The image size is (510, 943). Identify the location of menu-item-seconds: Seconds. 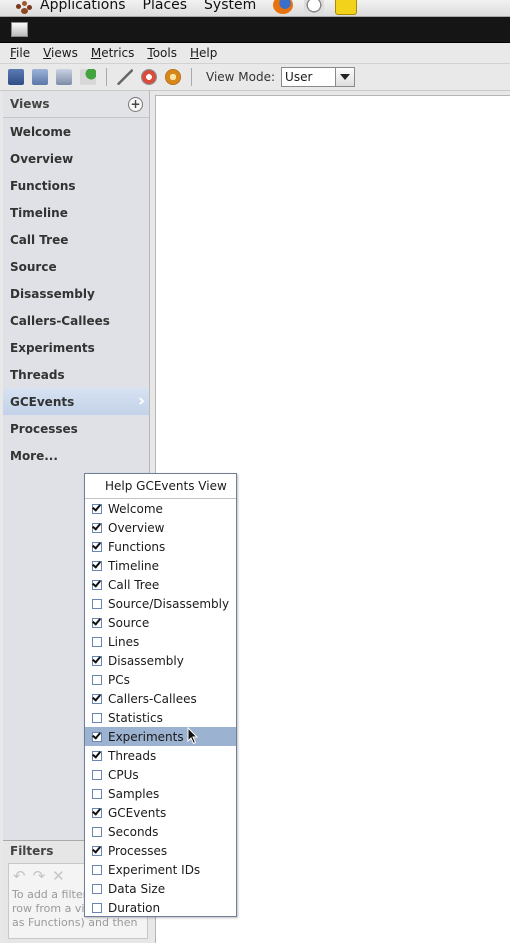
(160, 831).